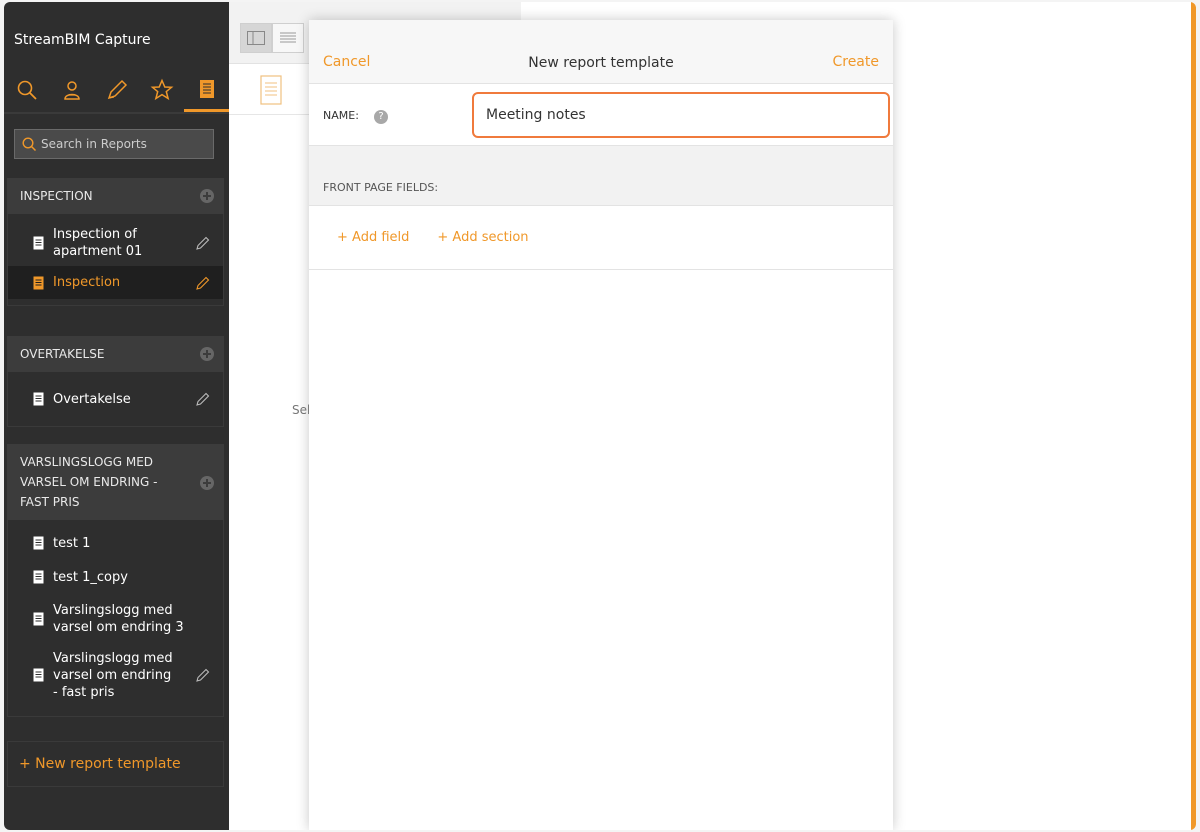 This screenshot has width=1200, height=832. Describe the element at coordinates (82, 40) in the screenshot. I see `app-title: StreamBIM Capture` at that location.